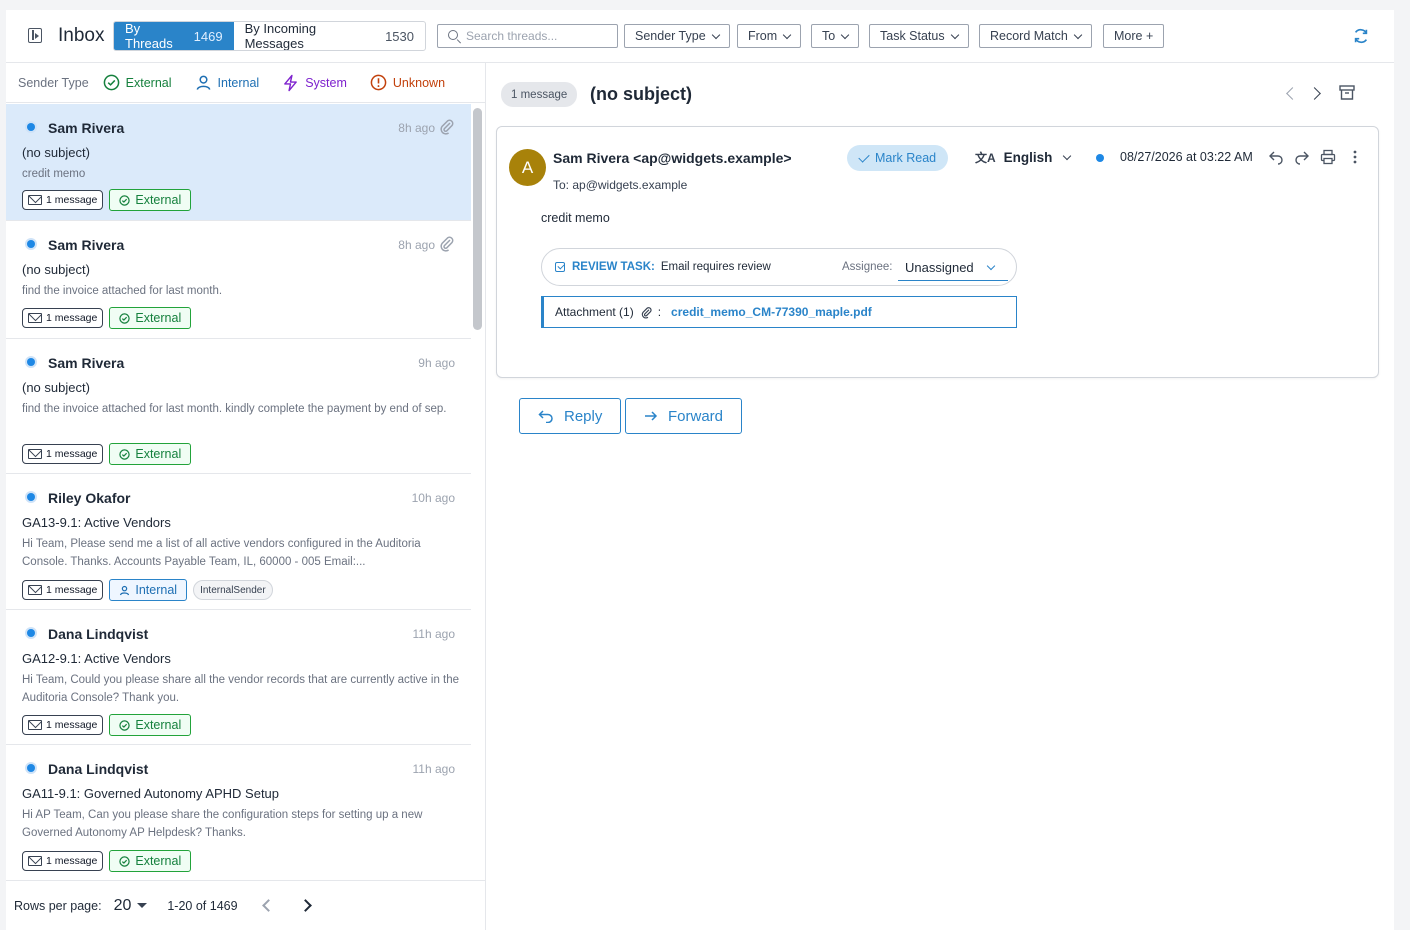  I want to click on legend-item-label: Unknown, so click(419, 82).